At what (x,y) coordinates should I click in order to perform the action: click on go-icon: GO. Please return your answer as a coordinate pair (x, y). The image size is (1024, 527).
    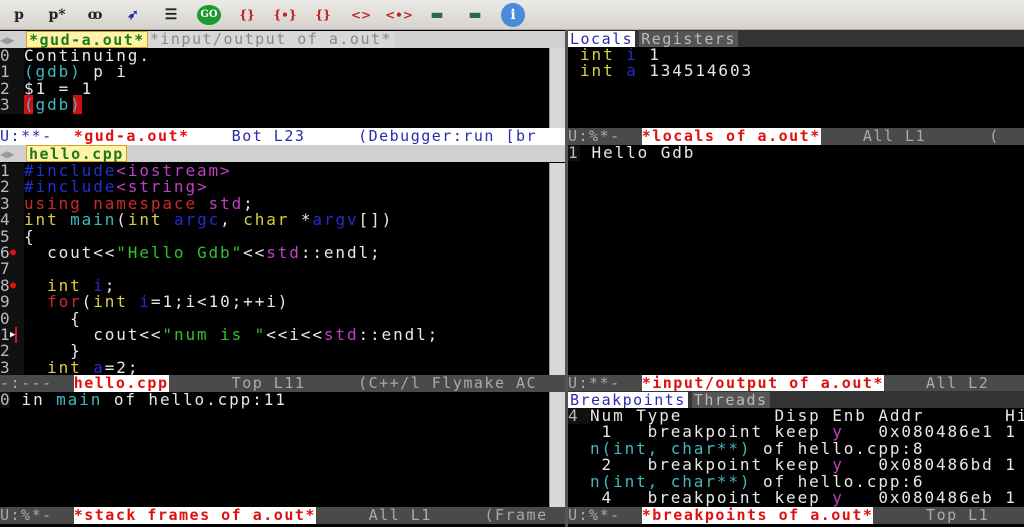
    Looking at the image, I should click on (209, 14).